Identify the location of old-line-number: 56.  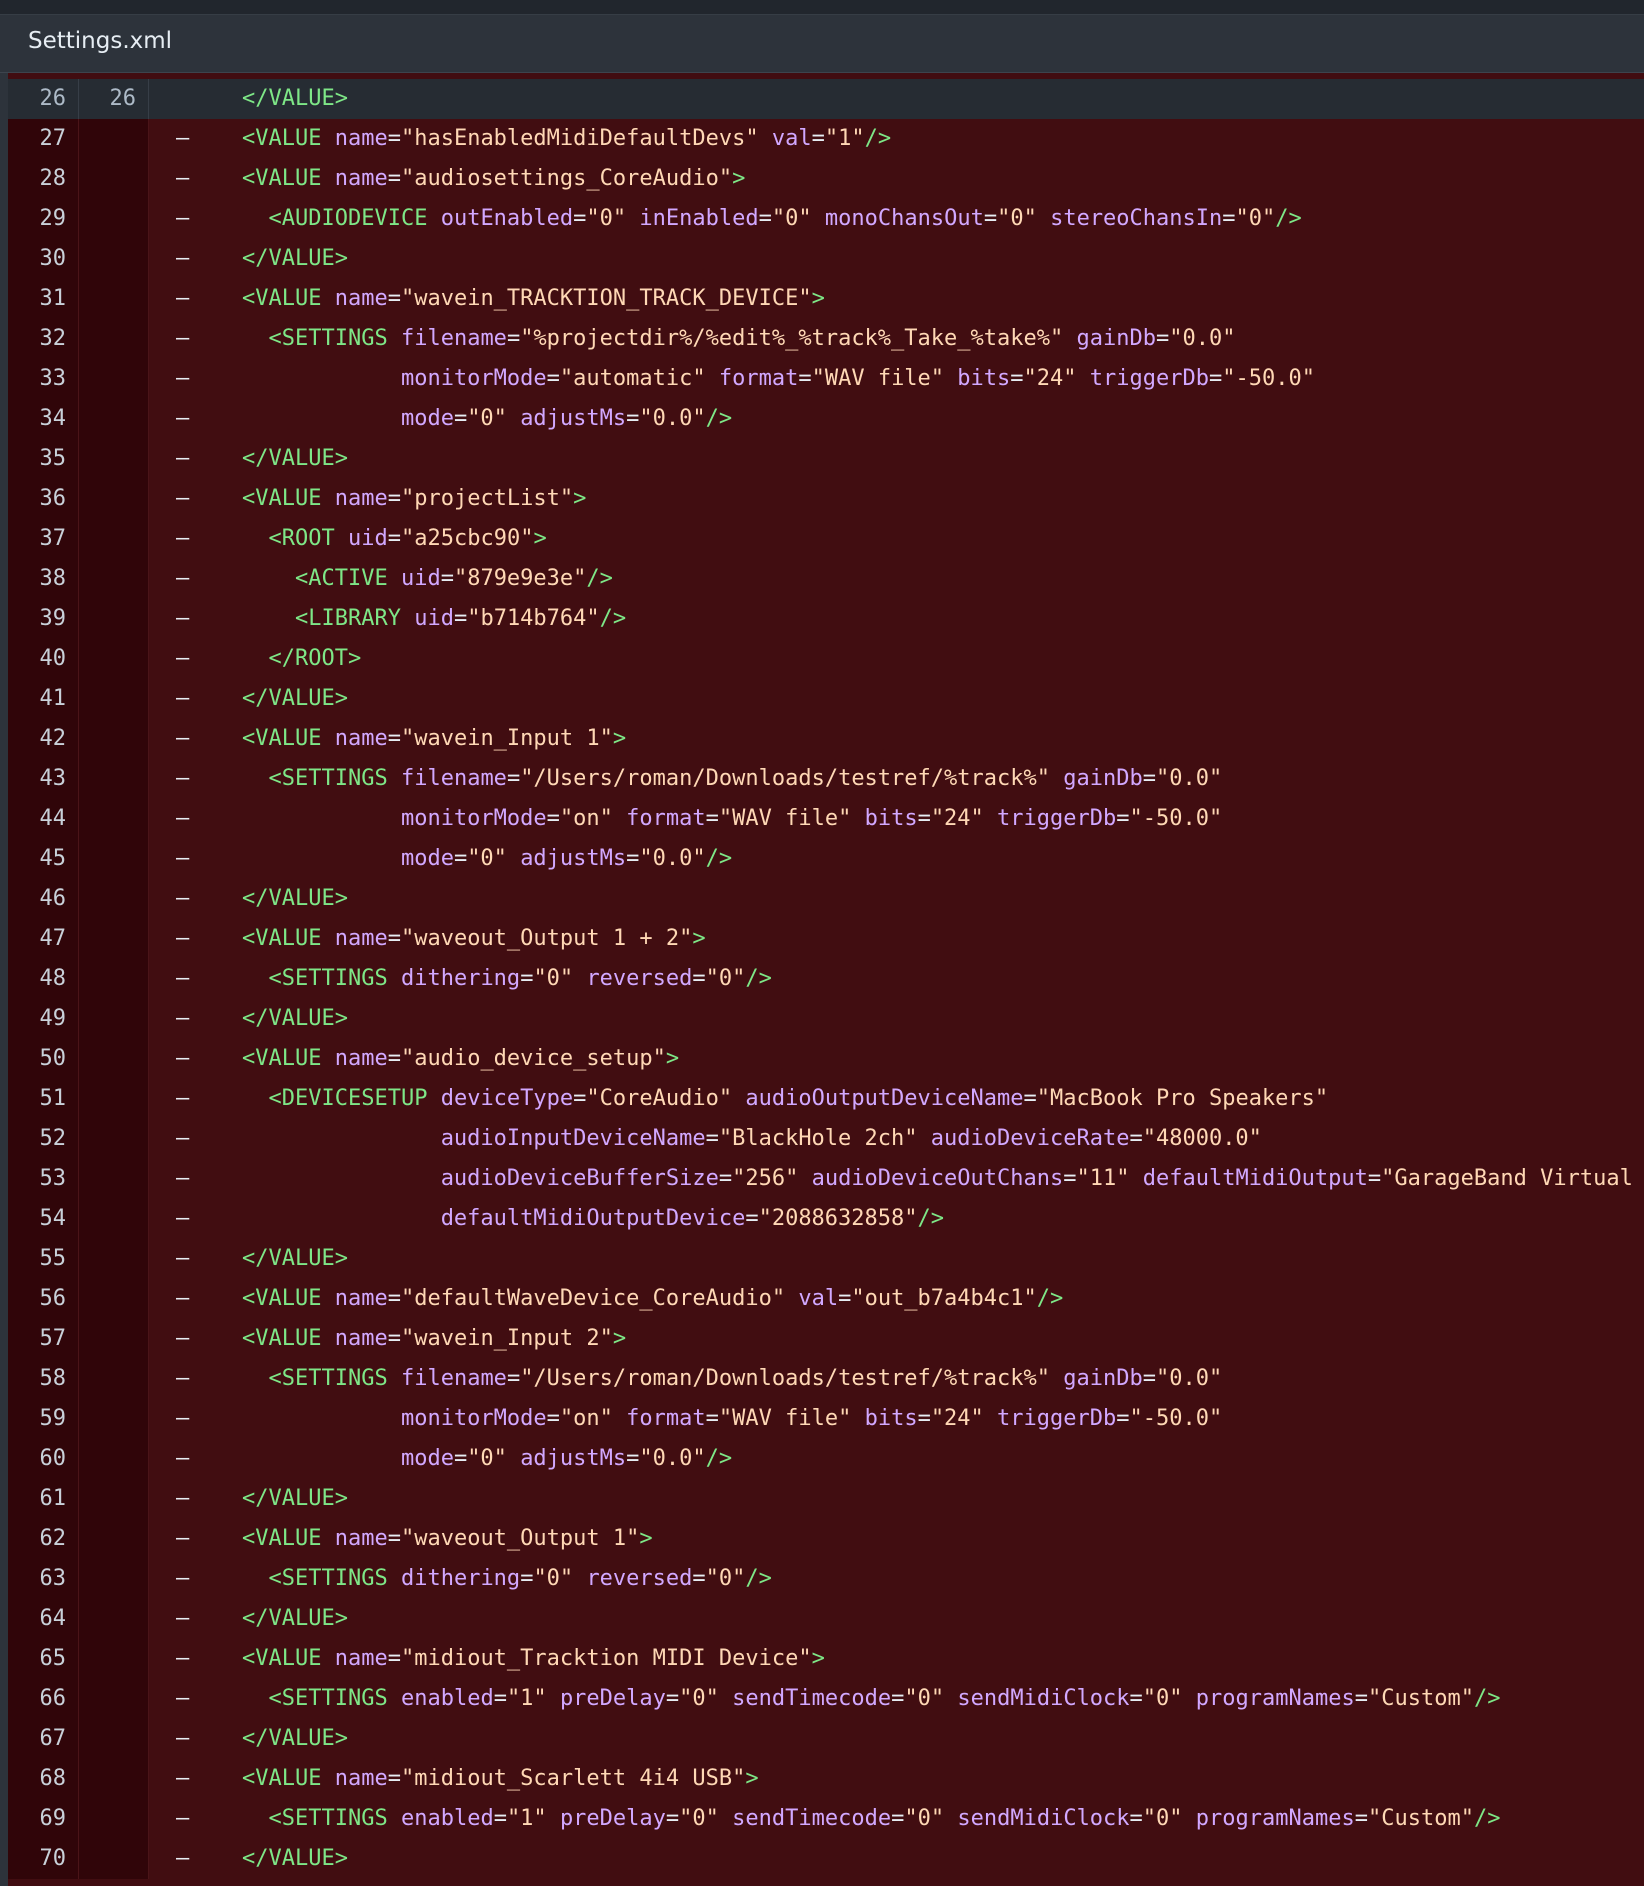
(43, 1299).